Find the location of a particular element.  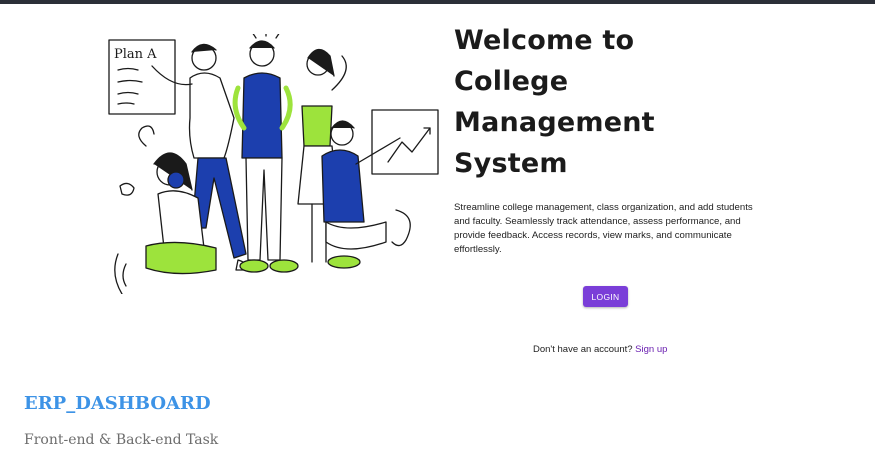

signup-link: Sign up is located at coordinates (651, 349).